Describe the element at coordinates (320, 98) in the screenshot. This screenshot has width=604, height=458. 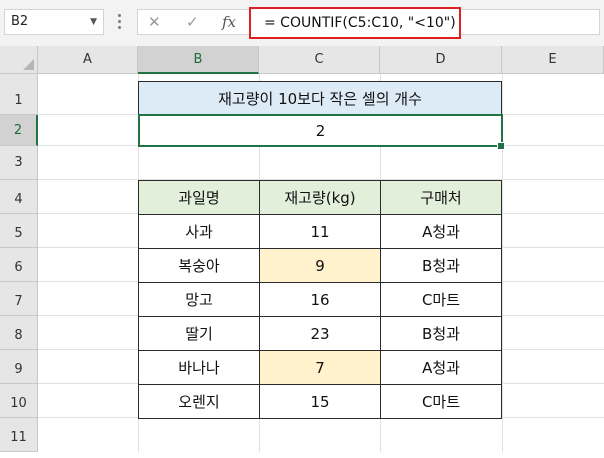
I see `title-cell: 재고량이 10보다 작은 셀의 개수` at that location.